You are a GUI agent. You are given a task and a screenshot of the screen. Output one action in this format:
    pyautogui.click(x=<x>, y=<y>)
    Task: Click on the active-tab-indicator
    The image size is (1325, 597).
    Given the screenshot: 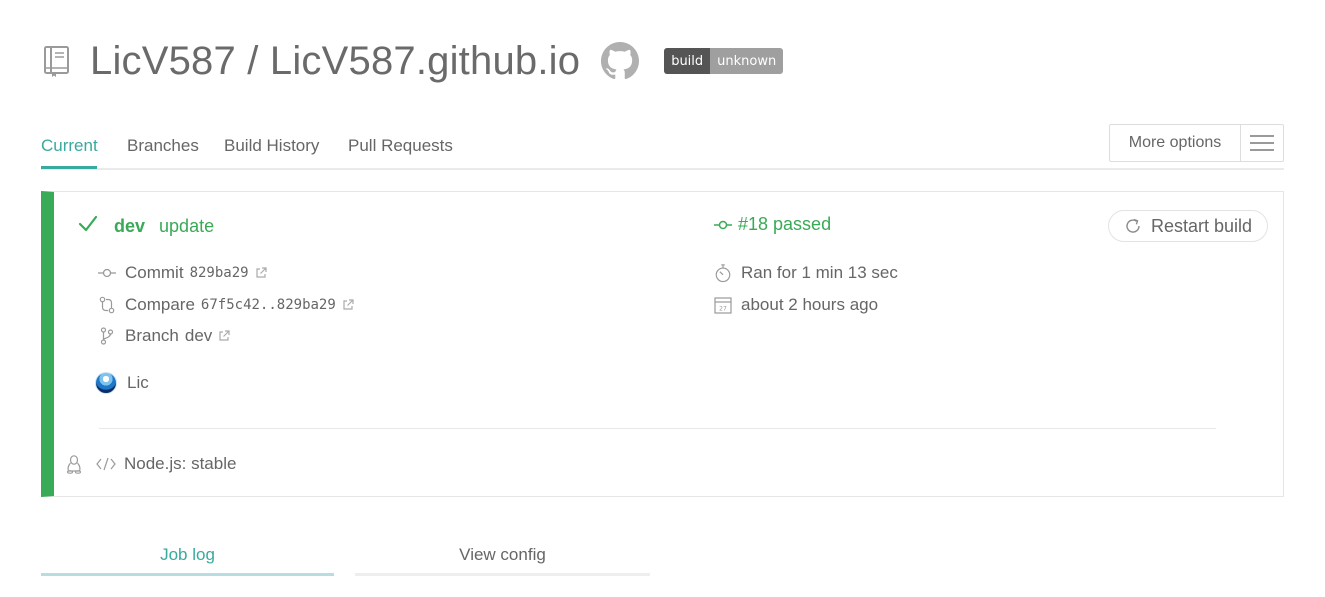 What is the action you would take?
    pyautogui.click(x=69, y=167)
    